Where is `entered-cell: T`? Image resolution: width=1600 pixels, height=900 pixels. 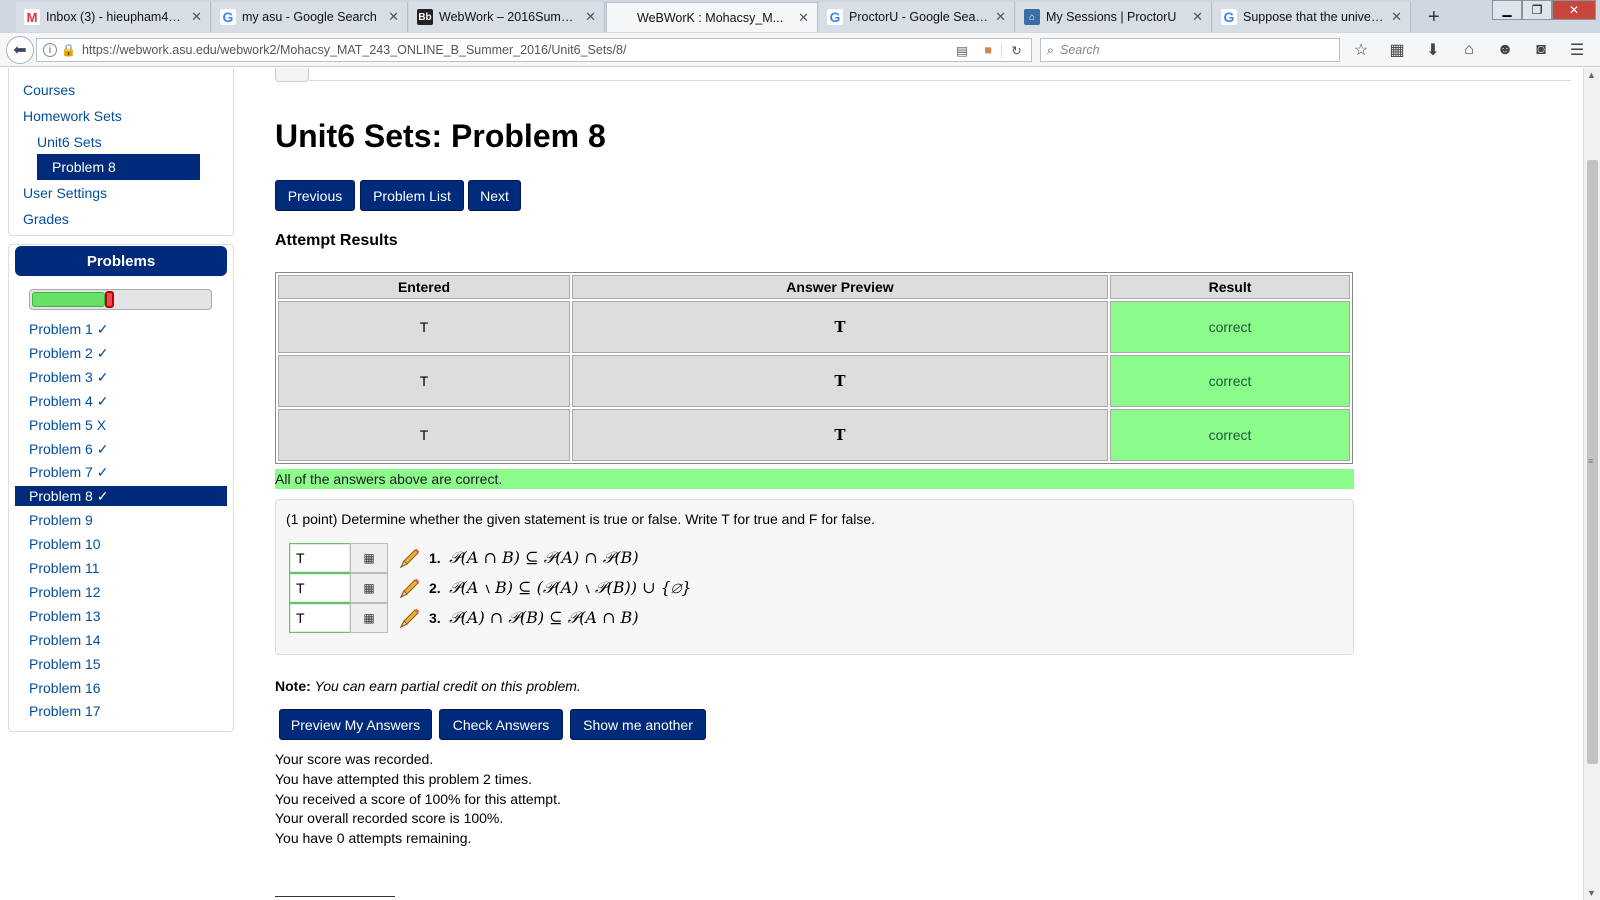
entered-cell: T is located at coordinates (424, 435).